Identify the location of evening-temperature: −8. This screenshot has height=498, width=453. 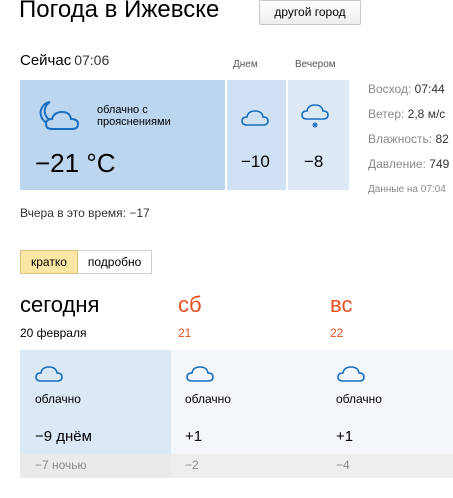
(314, 161).